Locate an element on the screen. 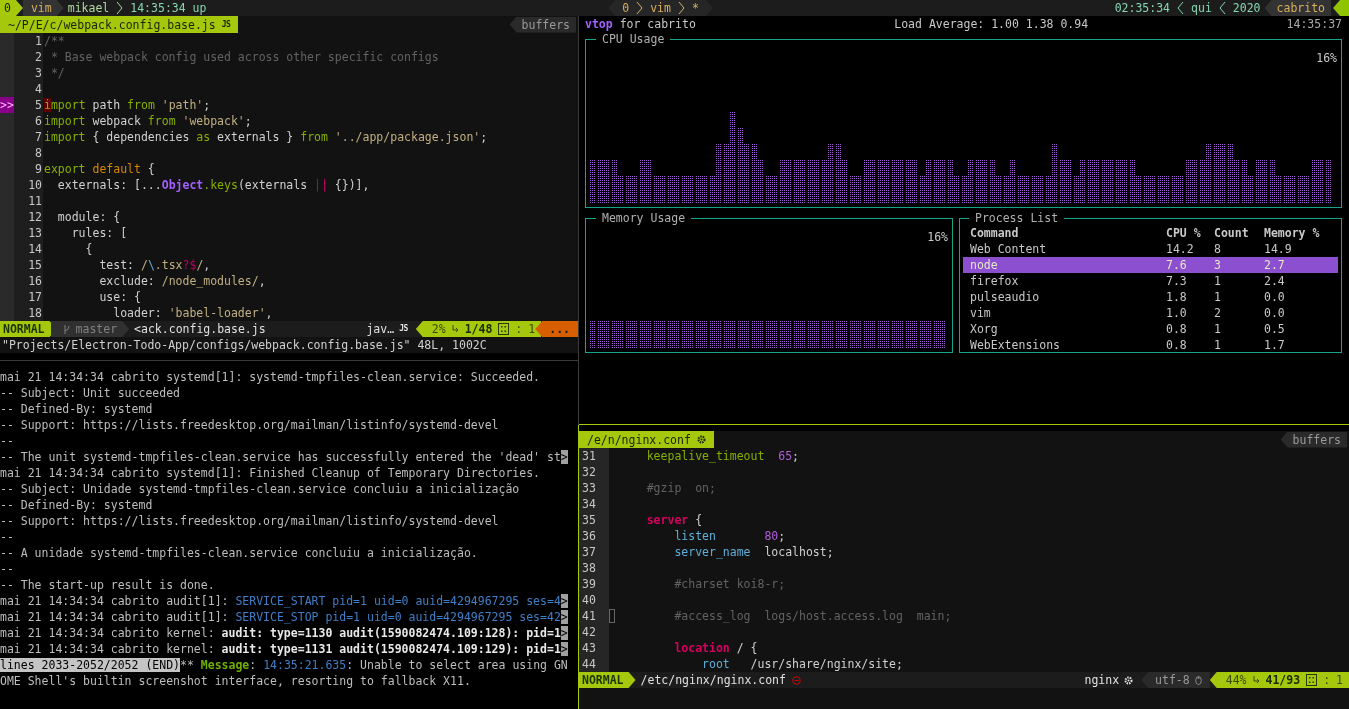 The image size is (1349, 709). window-name: vim is located at coordinates (660, 8).